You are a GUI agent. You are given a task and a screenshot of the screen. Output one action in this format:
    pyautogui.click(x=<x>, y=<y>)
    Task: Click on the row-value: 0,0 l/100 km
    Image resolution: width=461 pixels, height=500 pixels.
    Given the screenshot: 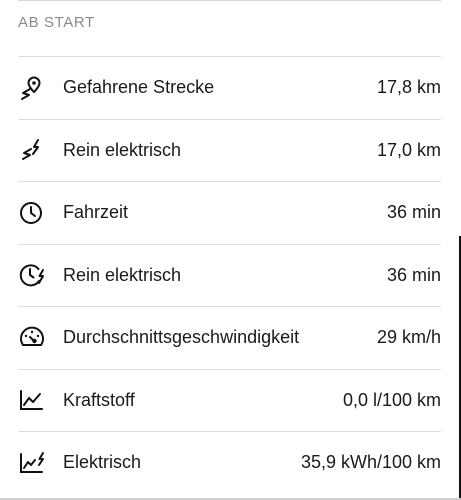 What is the action you would take?
    pyautogui.click(x=391, y=399)
    